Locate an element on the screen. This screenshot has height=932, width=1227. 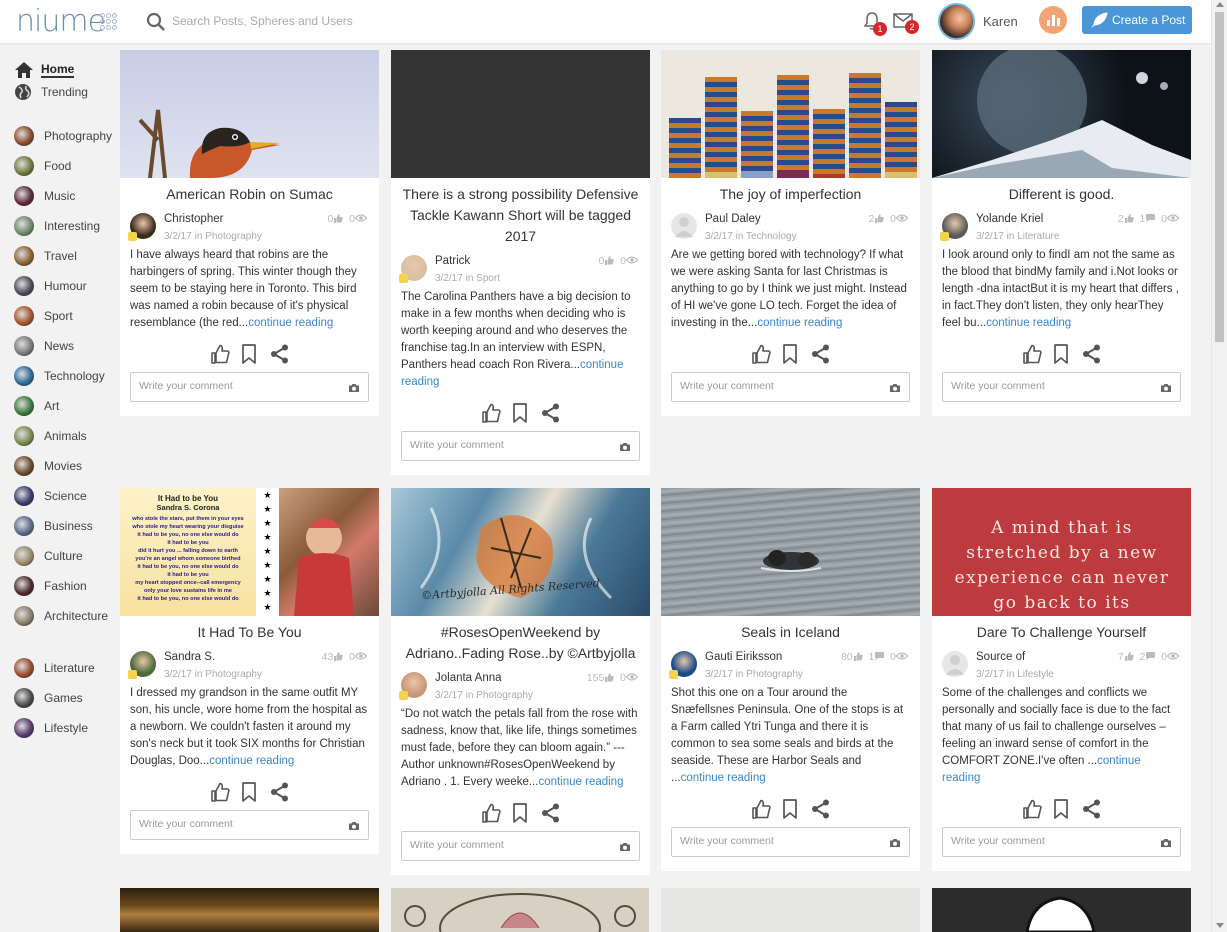
user-name: Karen is located at coordinates (1000, 21).